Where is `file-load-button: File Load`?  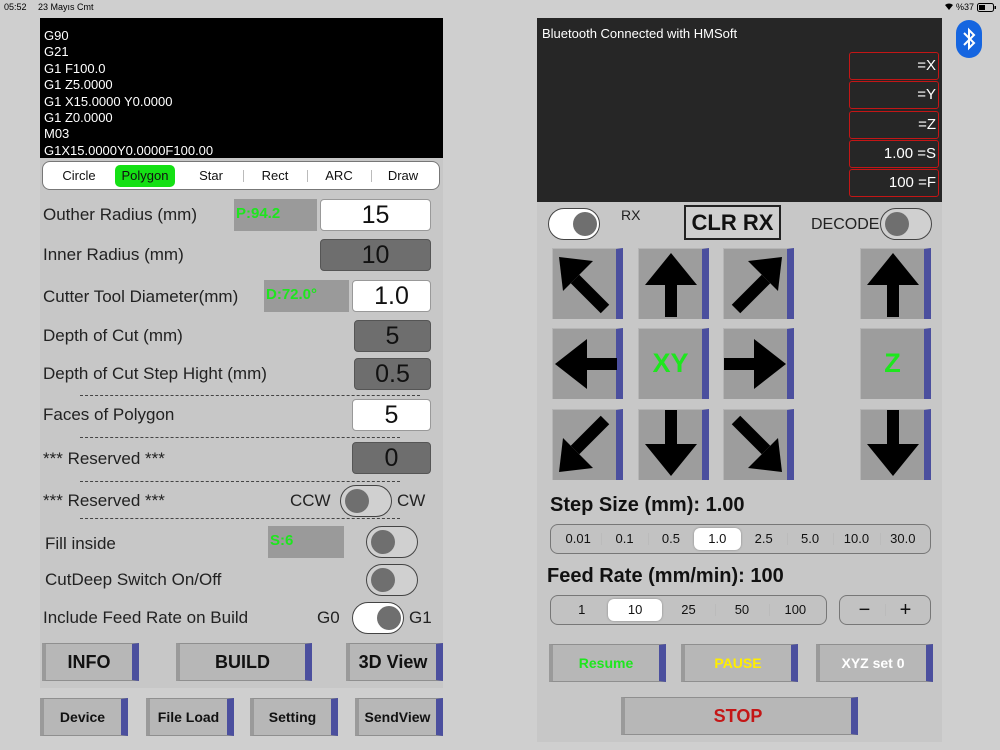 file-load-button: File Load is located at coordinates (190, 717).